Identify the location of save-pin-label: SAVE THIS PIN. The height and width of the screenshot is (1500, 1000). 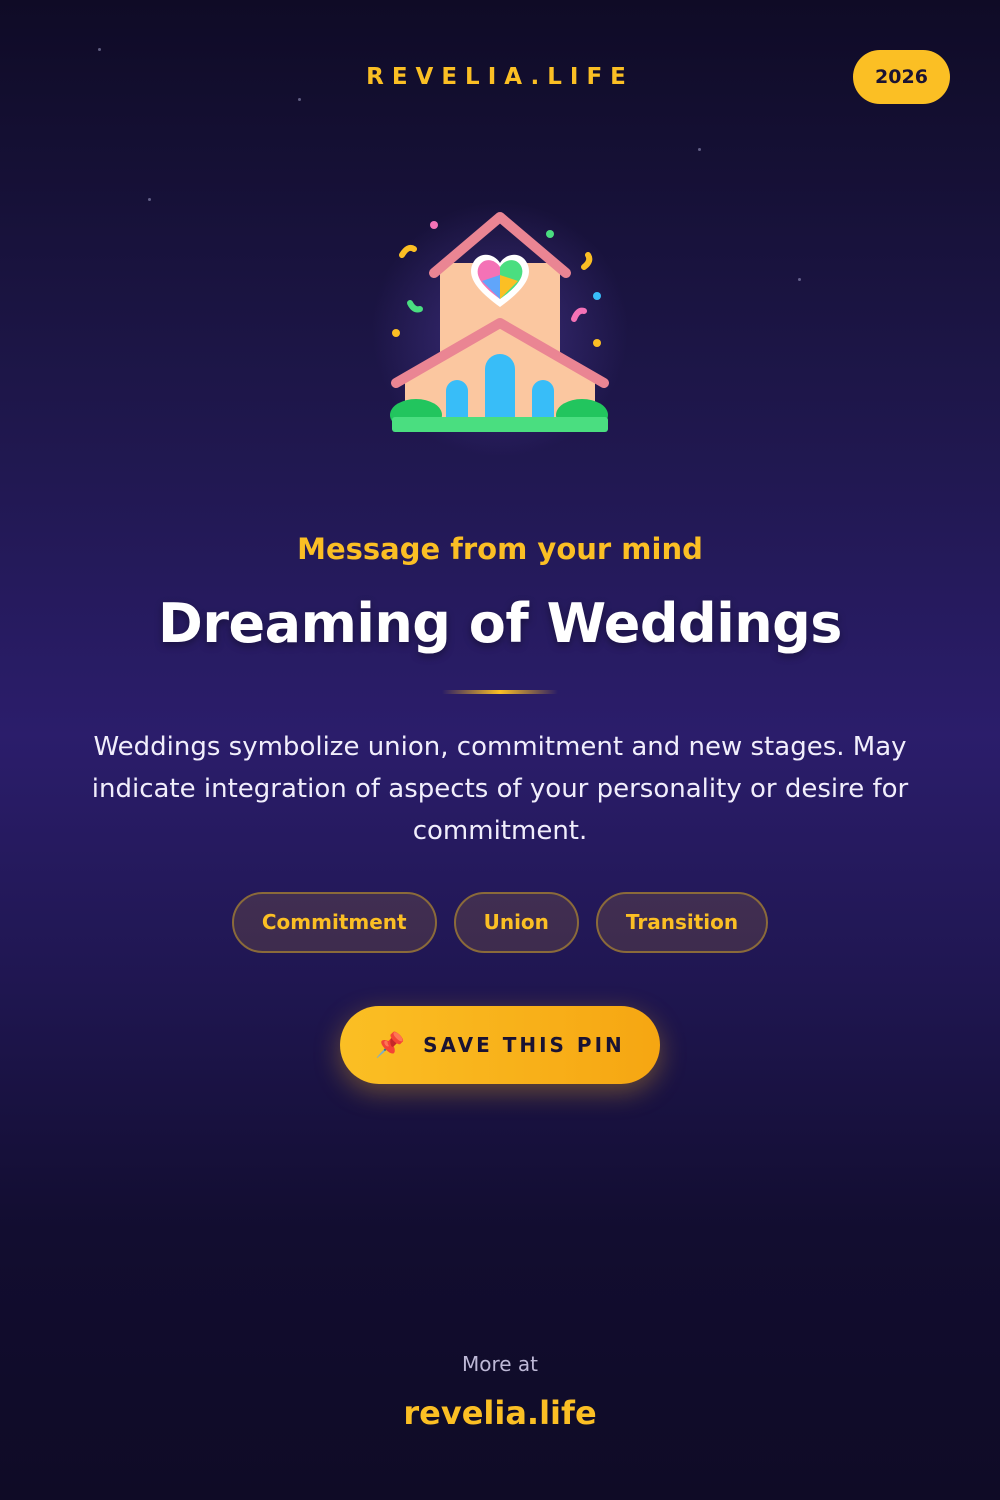
(524, 1045).